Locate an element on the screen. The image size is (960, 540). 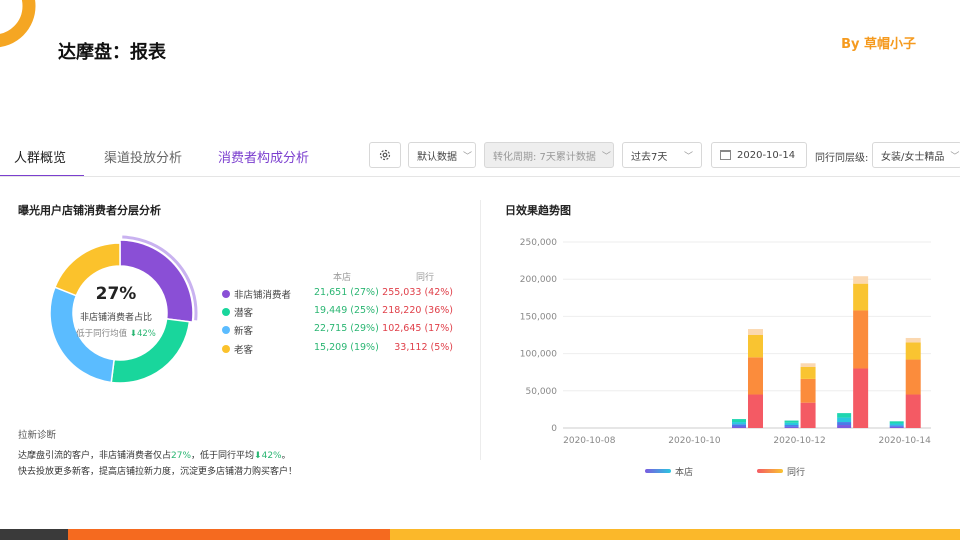
column-header-own: 本店 is located at coordinates (342, 278).